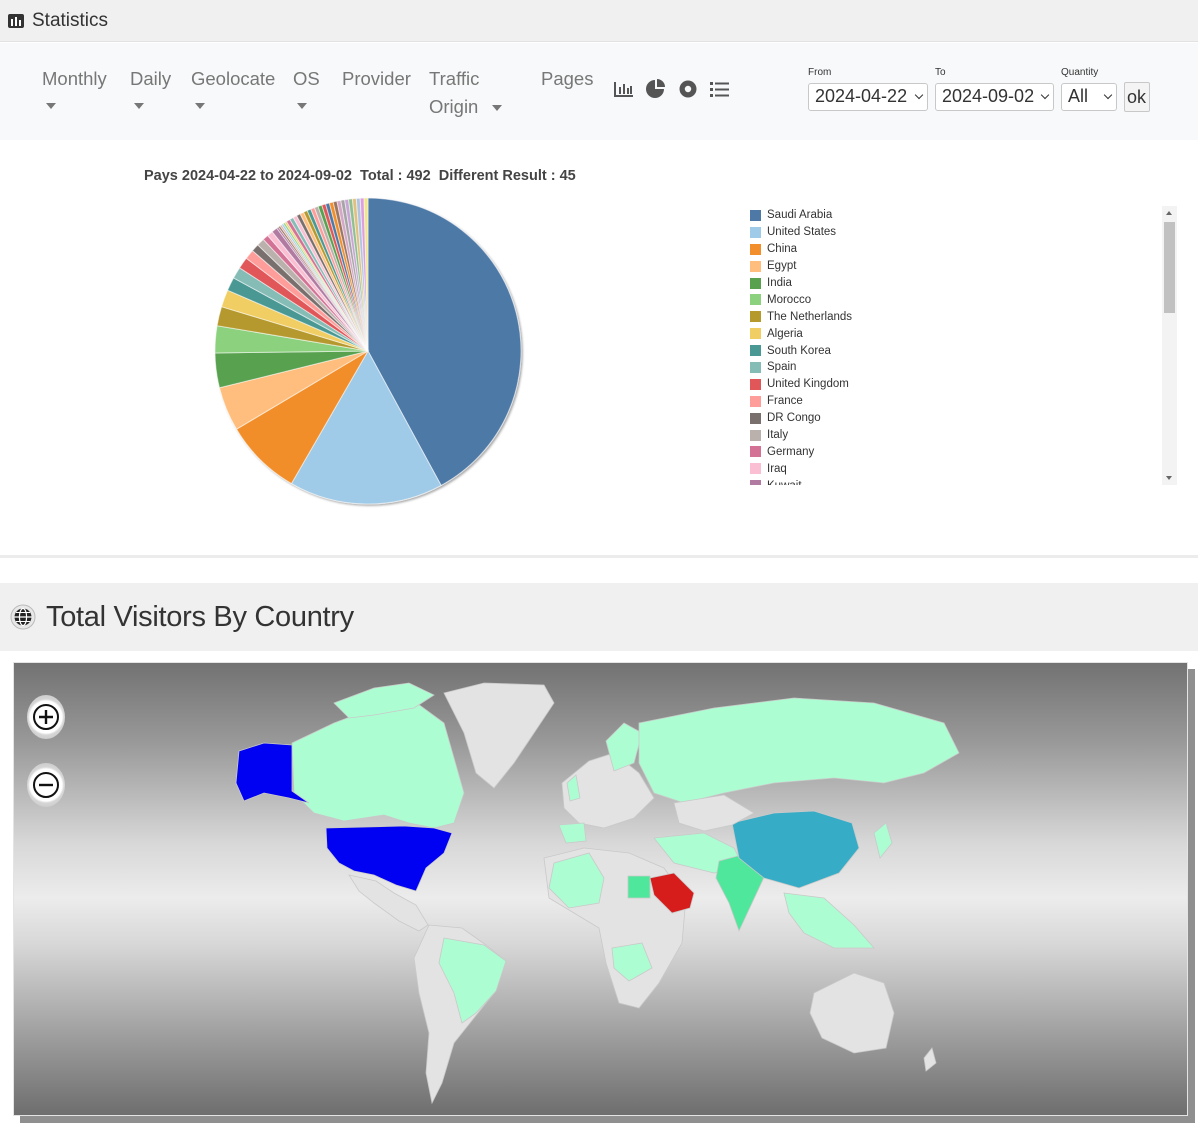 The width and height of the screenshot is (1200, 1139). What do you see at coordinates (852, 1013) in the screenshot?
I see `map-australia` at bounding box center [852, 1013].